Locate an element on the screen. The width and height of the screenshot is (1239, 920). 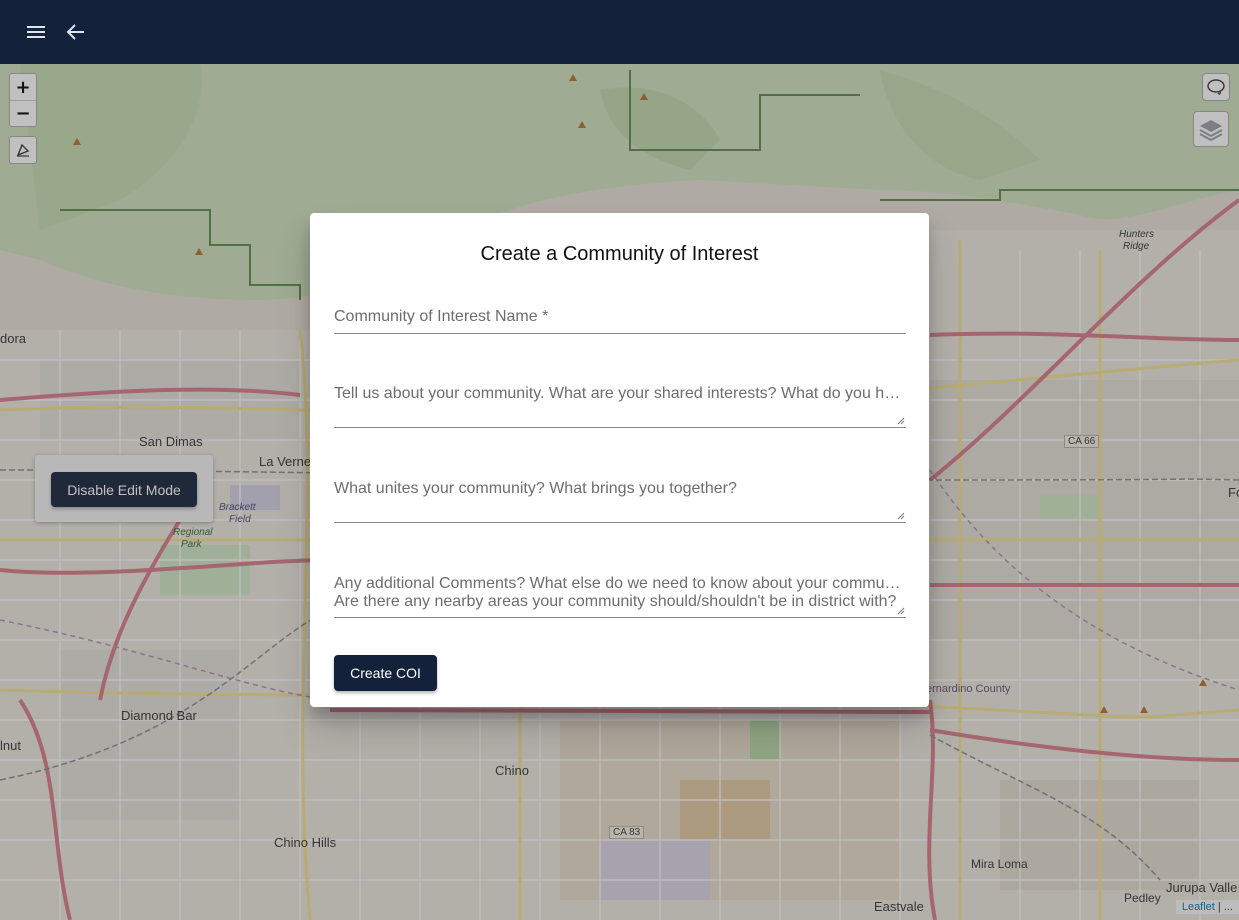
hamburger-menu-icon is located at coordinates (36, 32).